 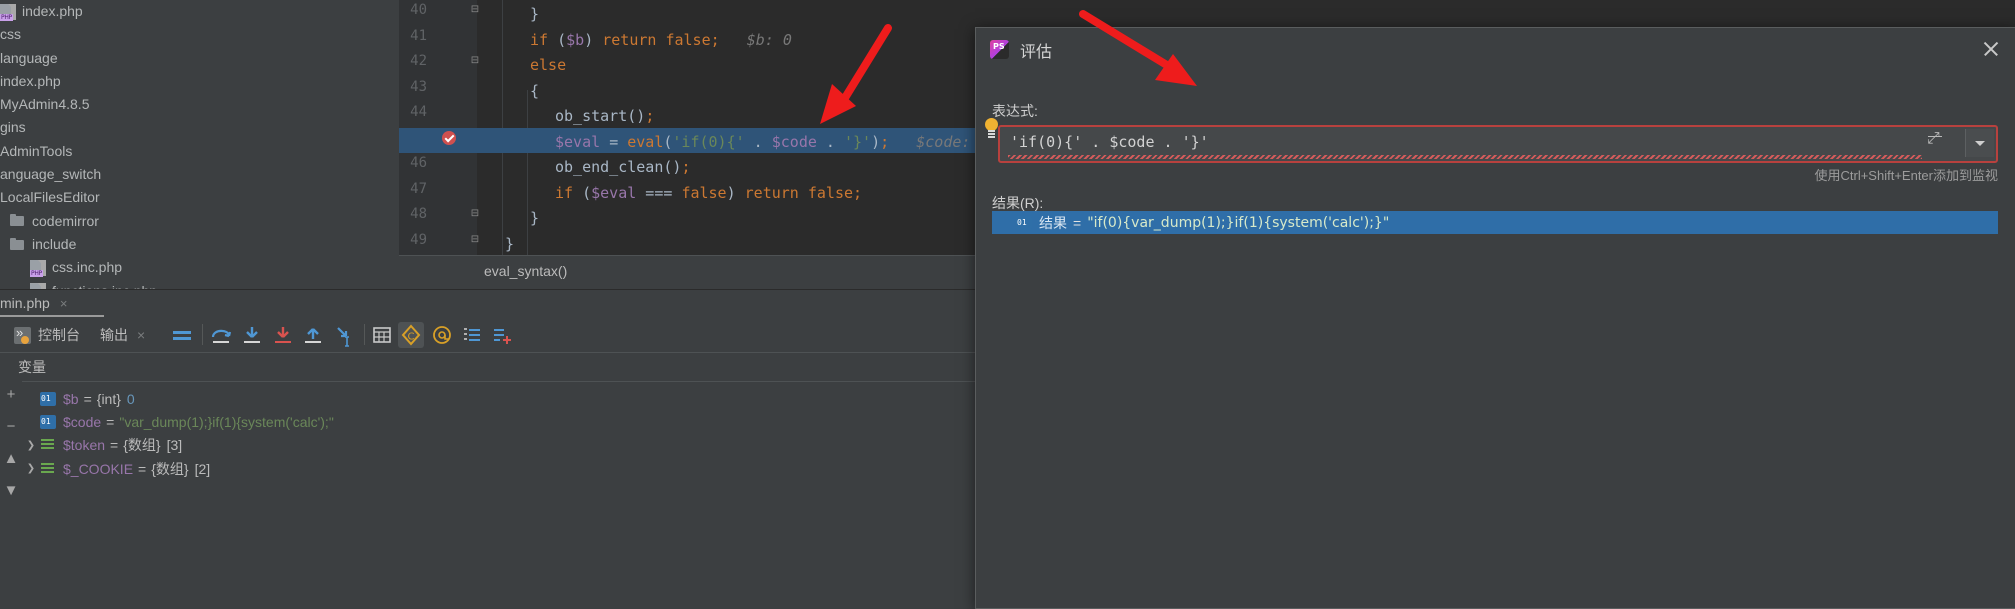 What do you see at coordinates (11, 427) in the screenshot?
I see `remove-variable-button: −` at bounding box center [11, 427].